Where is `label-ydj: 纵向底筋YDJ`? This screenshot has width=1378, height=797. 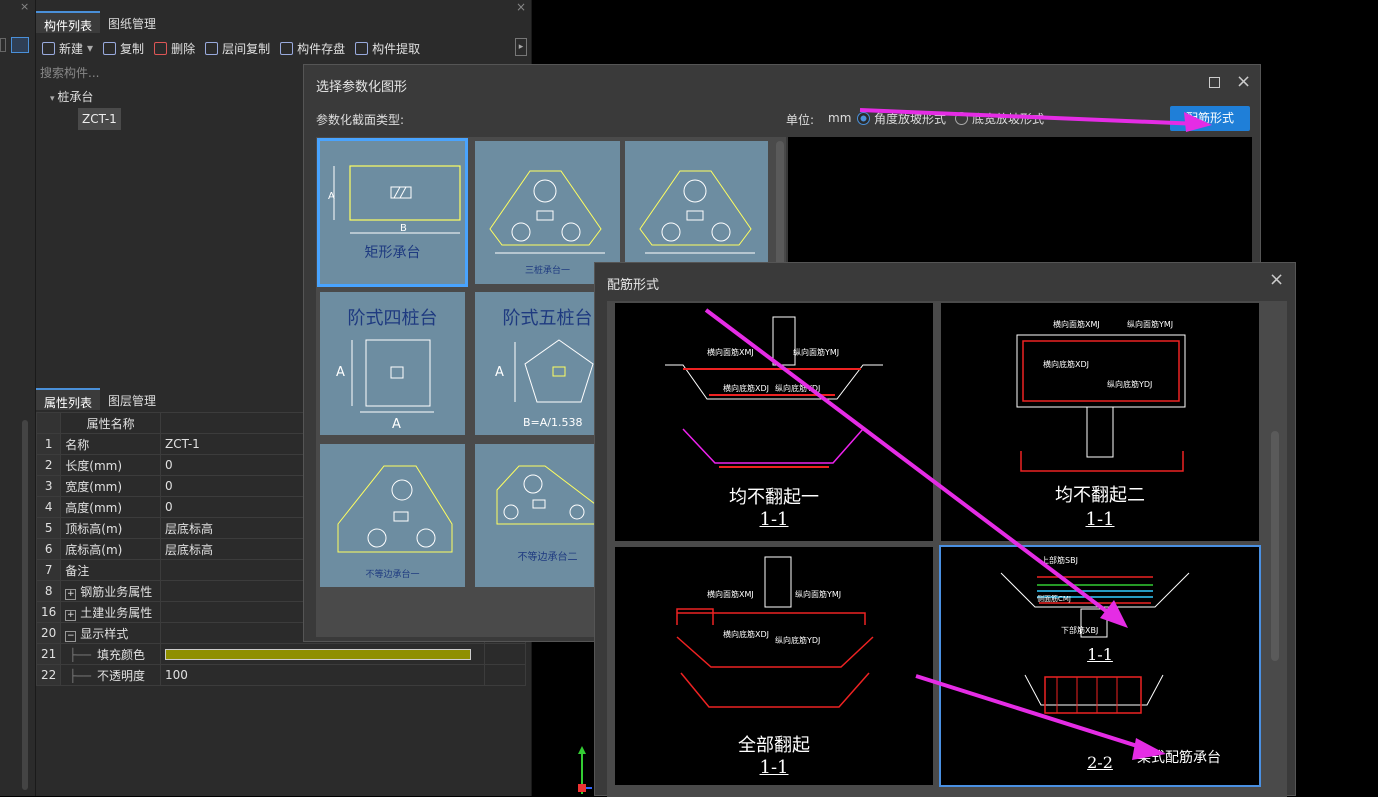
label-ydj: 纵向底筋YDJ is located at coordinates (797, 388).